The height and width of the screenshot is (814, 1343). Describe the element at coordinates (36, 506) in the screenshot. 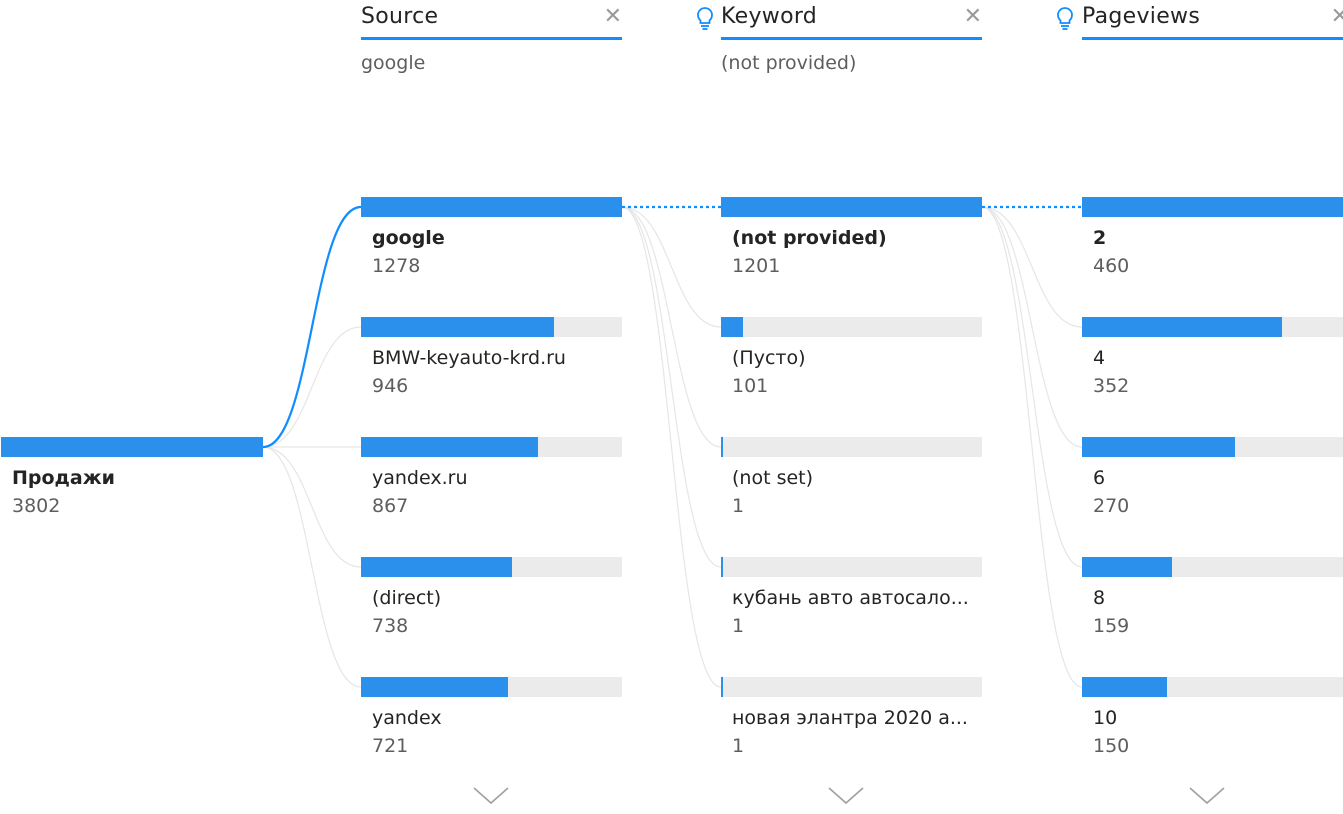

I see `root-node-value: 3802` at that location.